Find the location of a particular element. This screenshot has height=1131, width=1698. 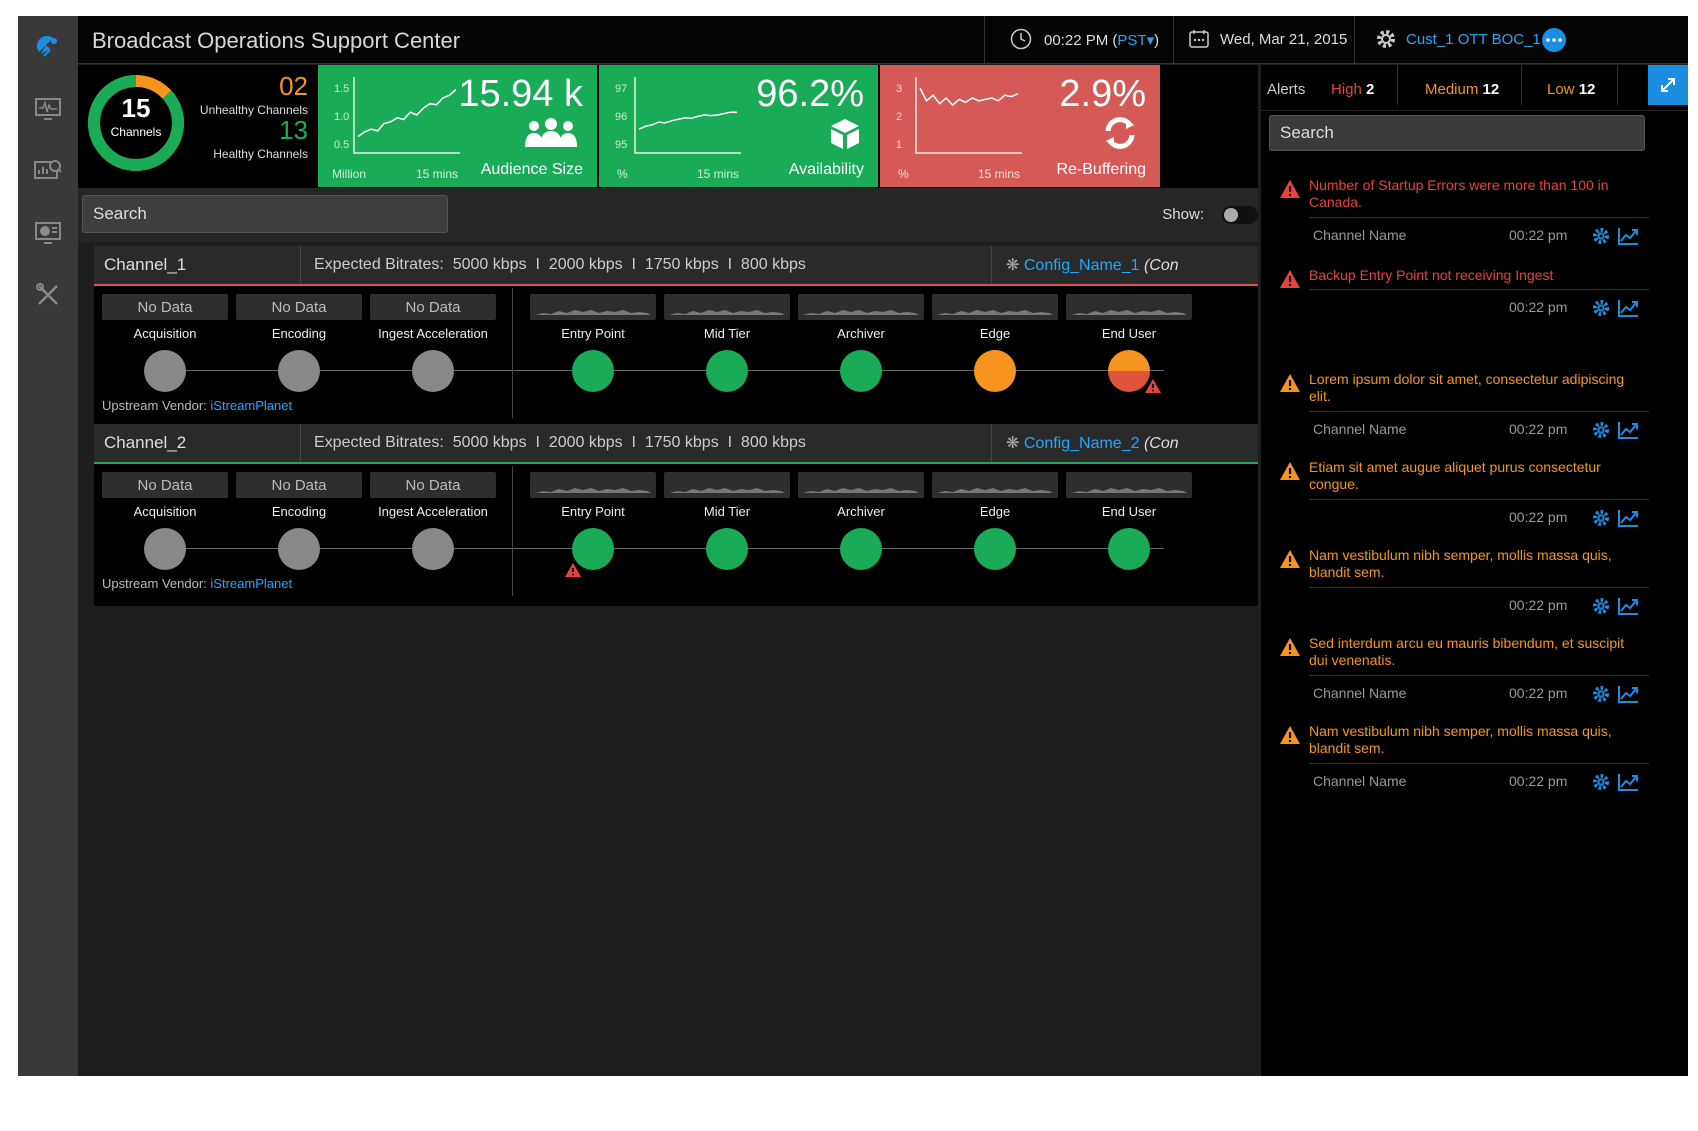

no-data-chip: No Data is located at coordinates (299, 307).